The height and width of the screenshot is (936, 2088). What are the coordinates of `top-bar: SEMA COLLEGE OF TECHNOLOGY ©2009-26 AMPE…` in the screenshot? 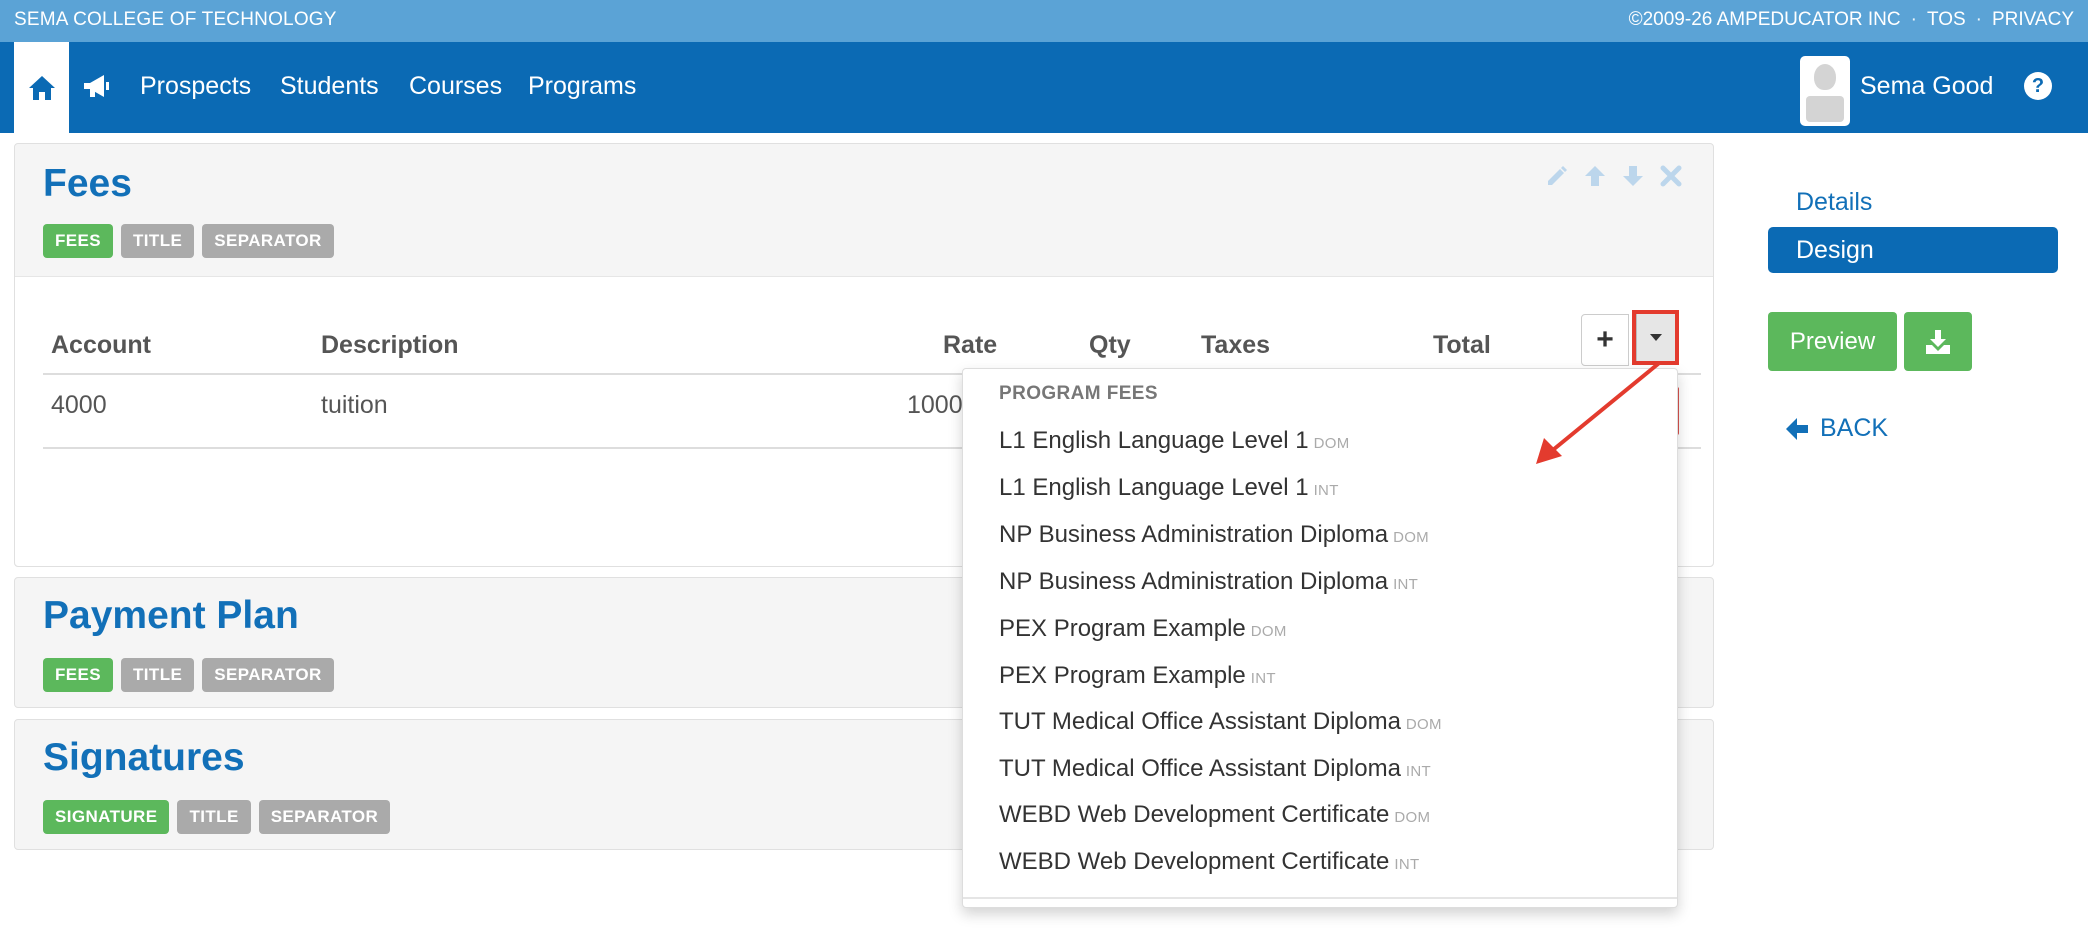 It's located at (1044, 21).